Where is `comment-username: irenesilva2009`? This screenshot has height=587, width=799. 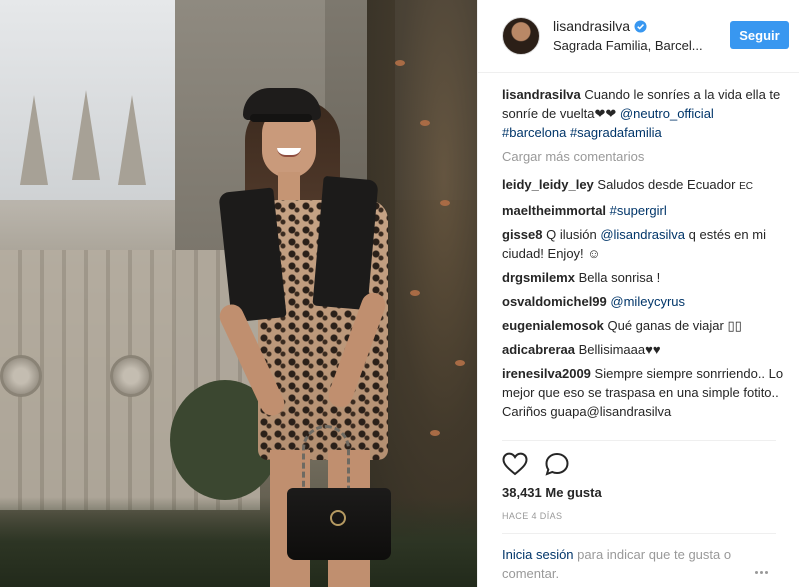
comment-username: irenesilva2009 is located at coordinates (546, 373).